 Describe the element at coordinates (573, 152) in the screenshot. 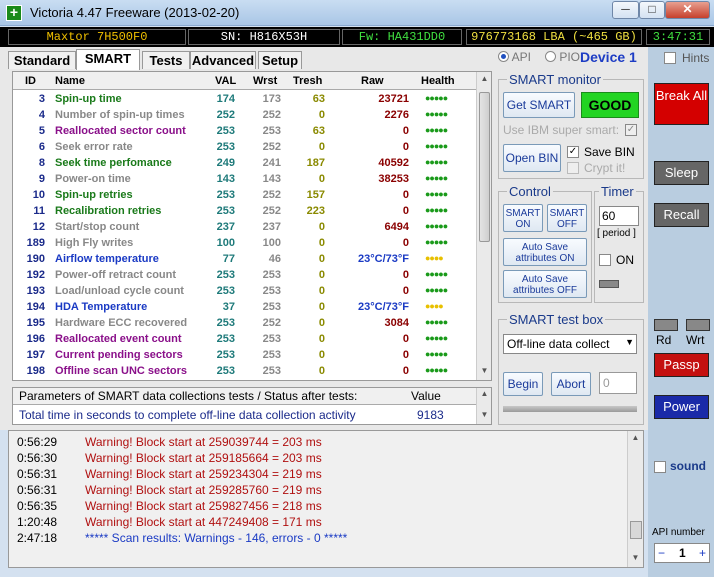

I see `save-bin-checkbox: ✓` at that location.